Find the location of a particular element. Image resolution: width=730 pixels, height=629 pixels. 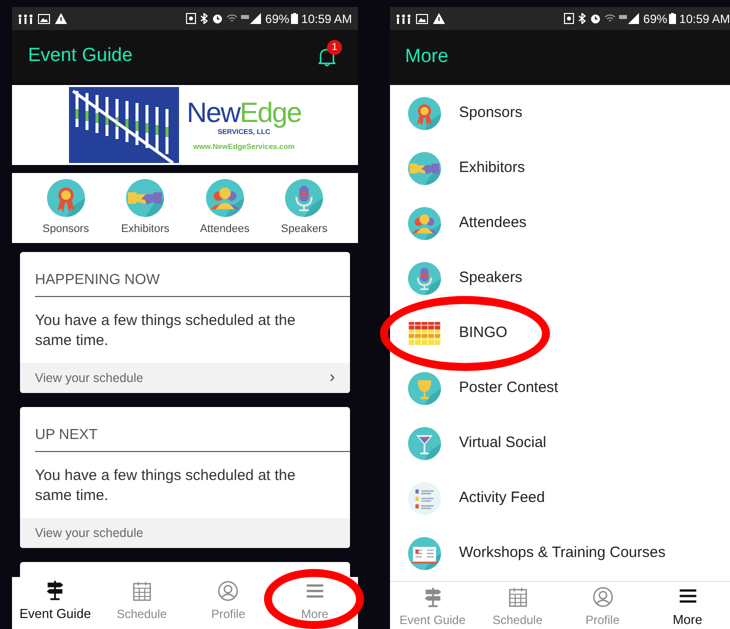

menu-item: Attendees is located at coordinates (560, 223).